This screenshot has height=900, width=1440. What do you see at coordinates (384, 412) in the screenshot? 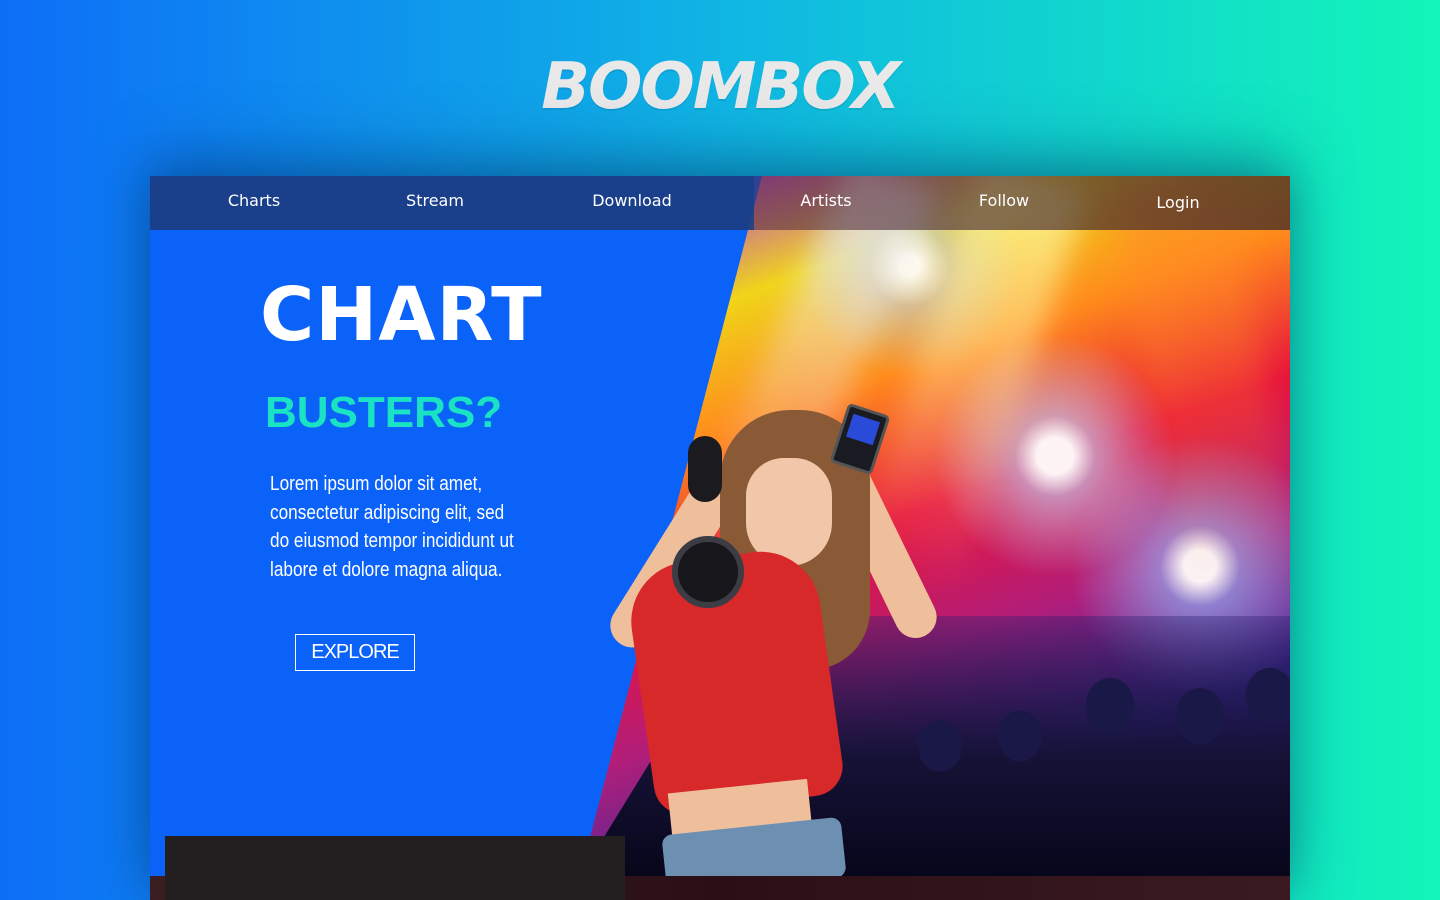
I see `hero-subtitle: BUSTERS?` at bounding box center [384, 412].